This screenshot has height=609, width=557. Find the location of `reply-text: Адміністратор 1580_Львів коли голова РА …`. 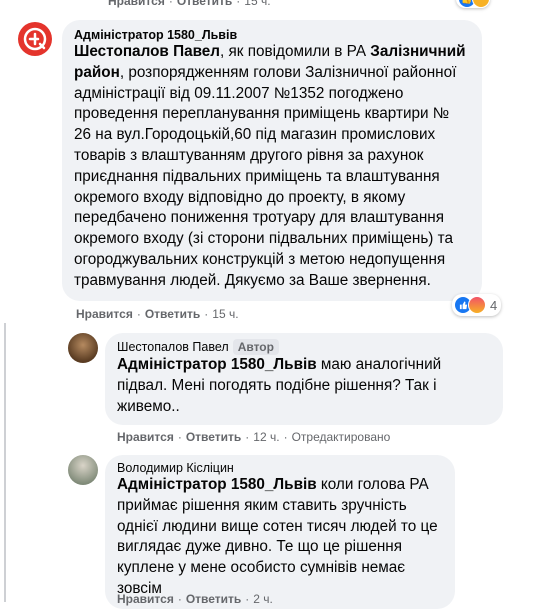

reply-text: Адміністратор 1580_Львів коли голова РА … is located at coordinates (280, 537).